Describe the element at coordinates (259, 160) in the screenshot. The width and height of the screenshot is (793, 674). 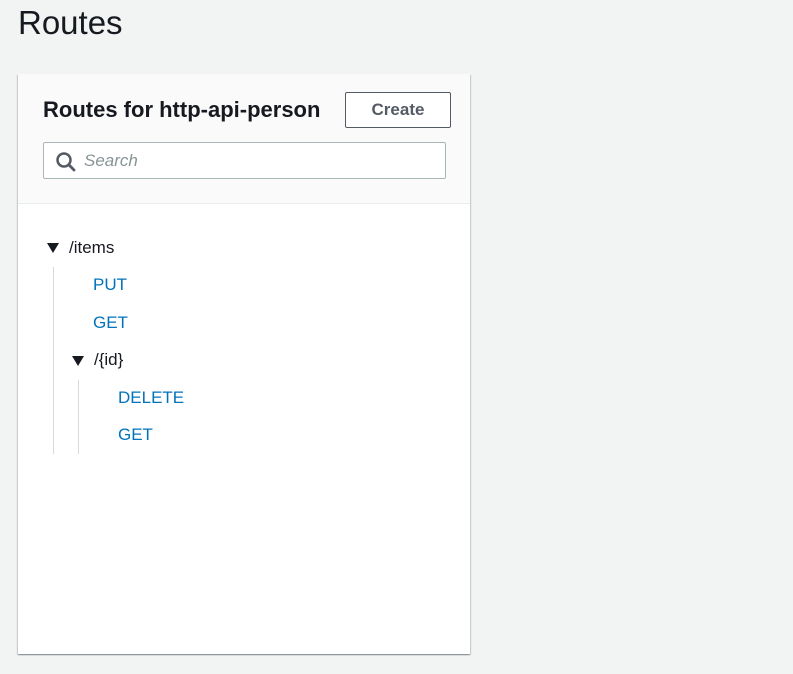
I see `search-input` at that location.